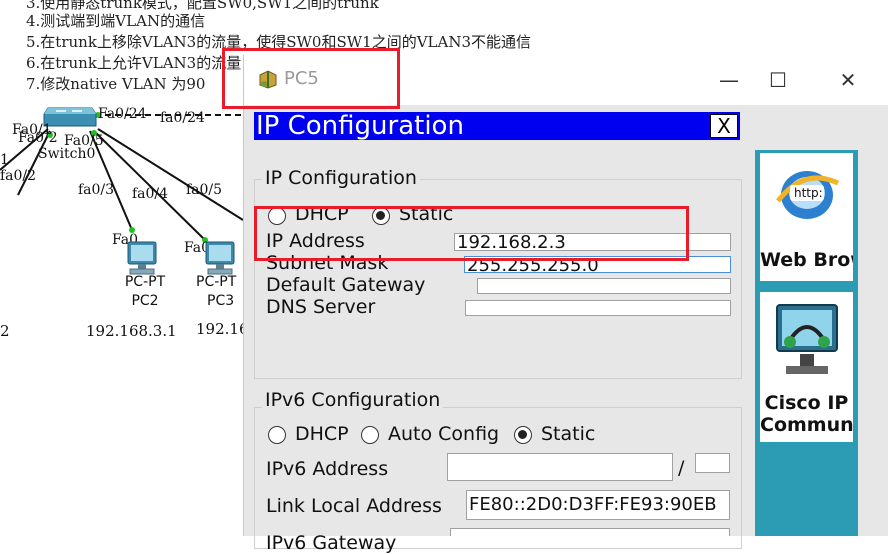 The height and width of the screenshot is (554, 888). What do you see at coordinates (311, 78) in the screenshot?
I see `highlight-box-title` at bounding box center [311, 78].